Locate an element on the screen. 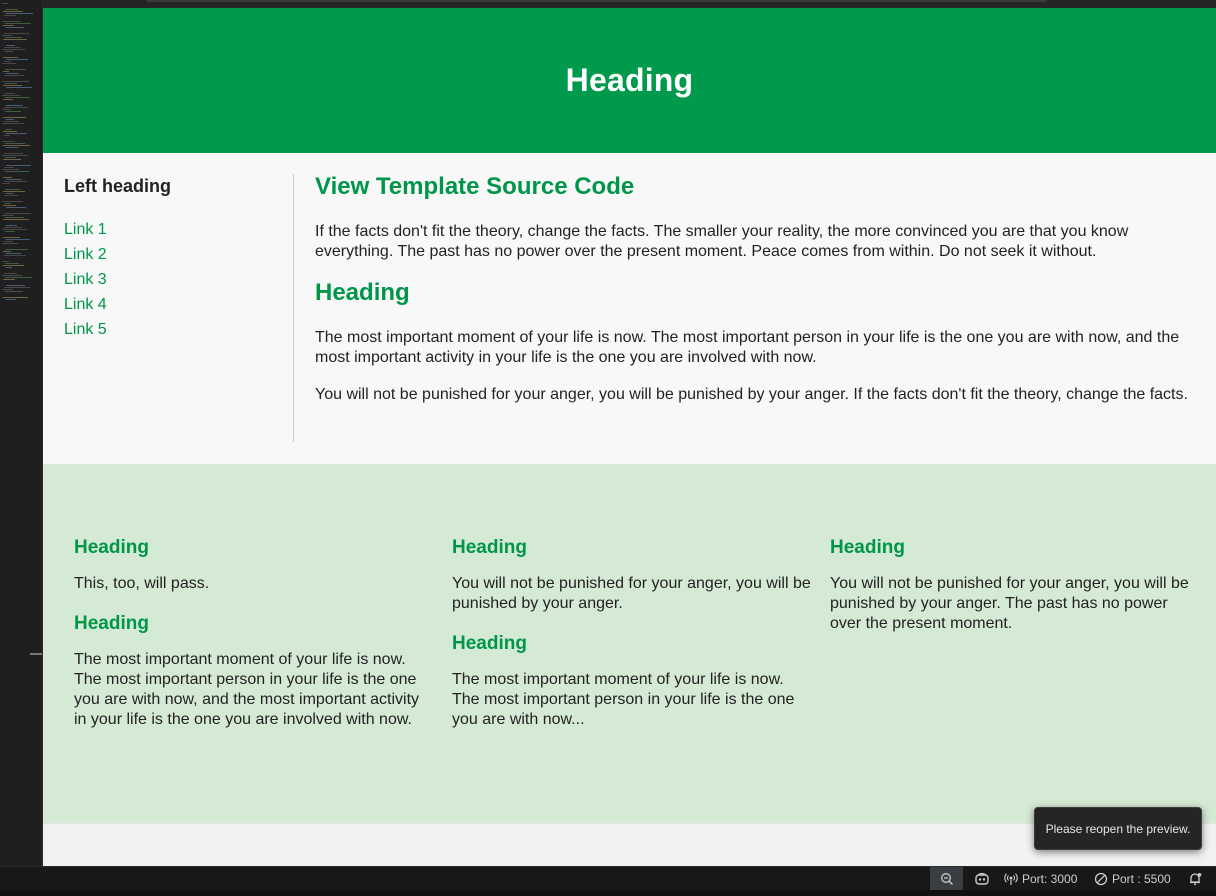 The image size is (1216, 896). port-5500-button: Port : 5500 is located at coordinates (1132, 878).